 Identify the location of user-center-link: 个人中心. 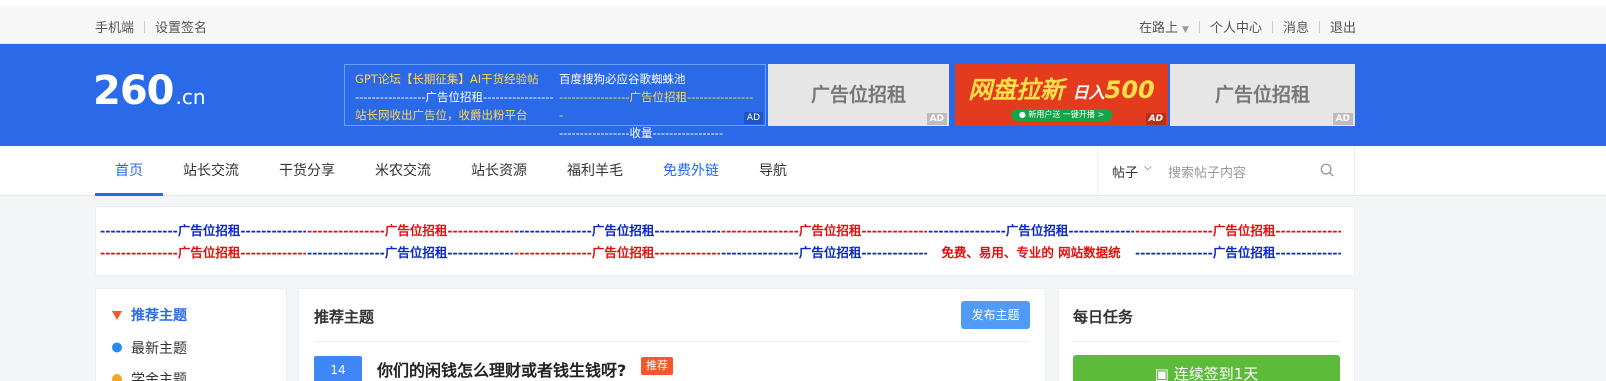
(1236, 28).